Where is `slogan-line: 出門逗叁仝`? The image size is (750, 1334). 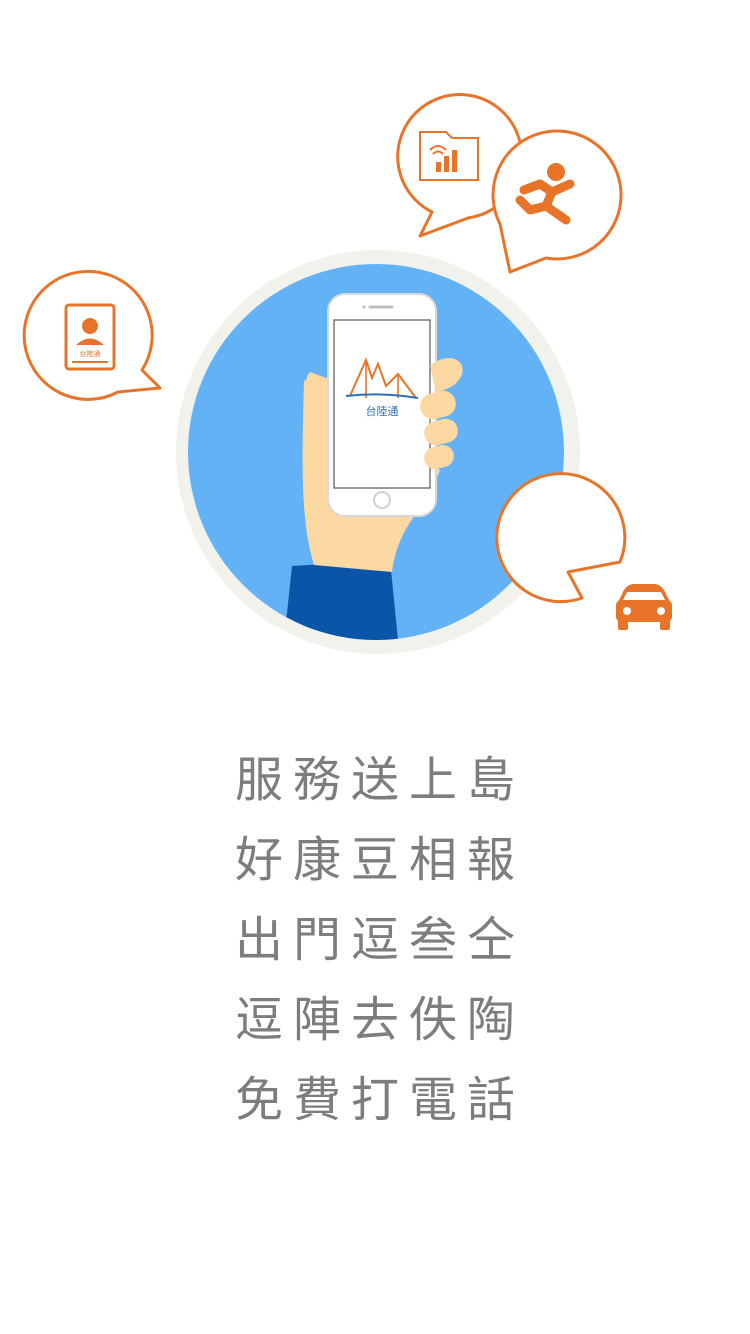 slogan-line: 出門逗叁仝 is located at coordinates (379, 940).